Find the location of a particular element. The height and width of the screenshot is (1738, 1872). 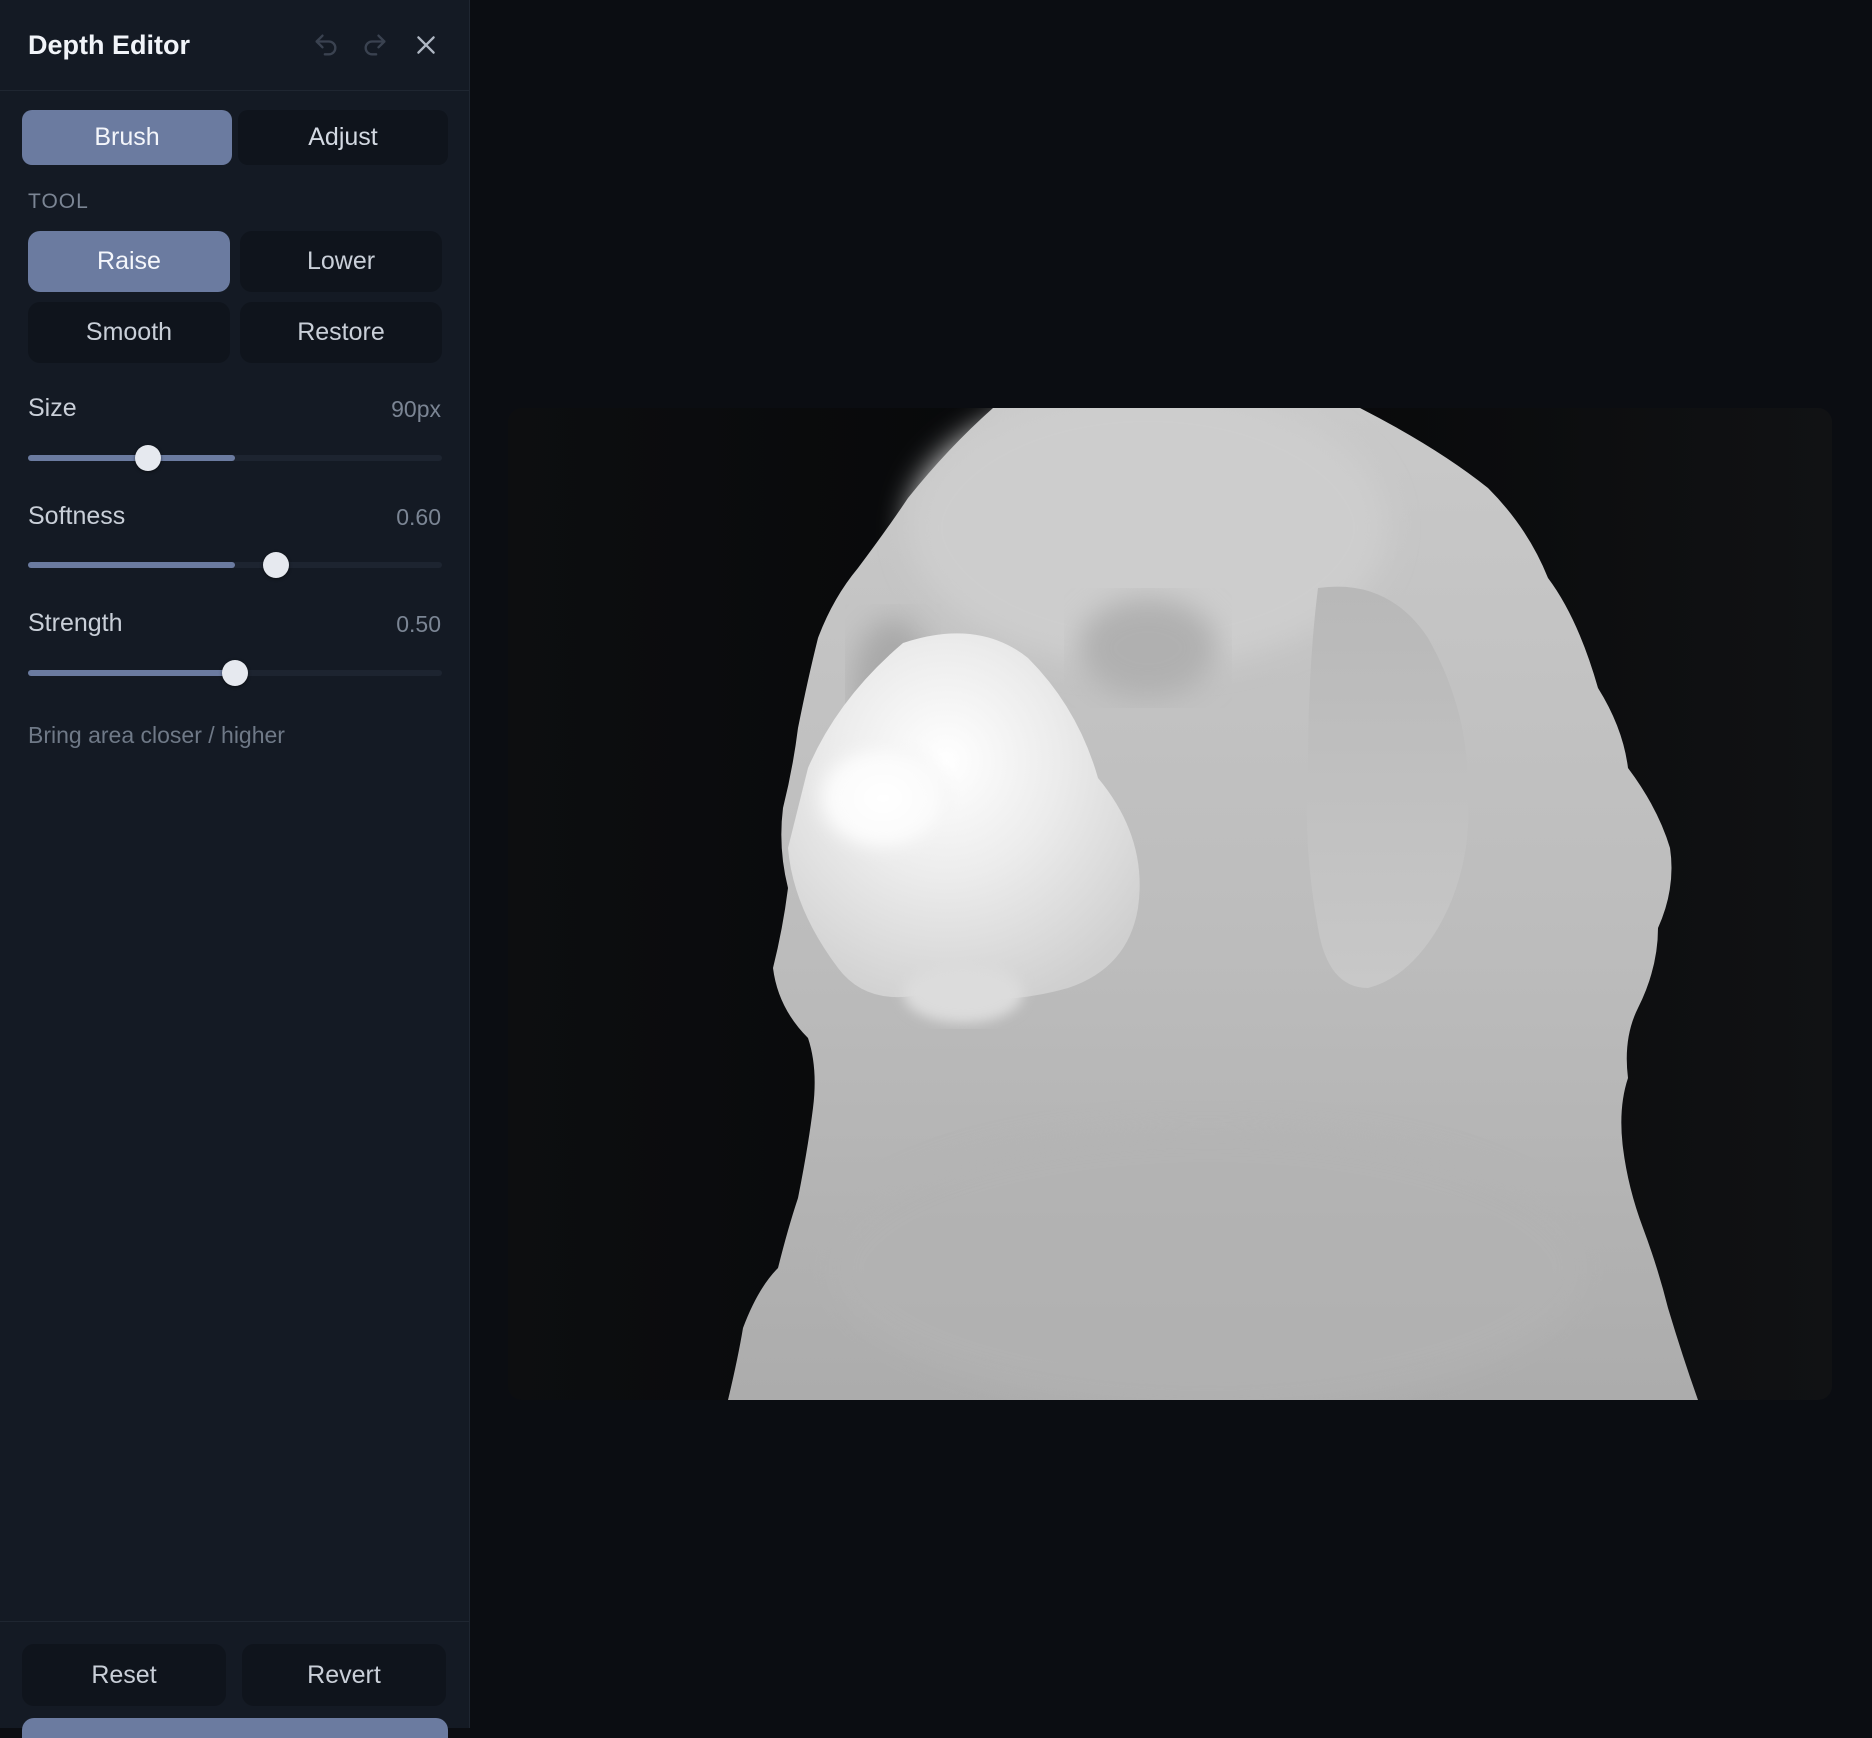

strength-slider is located at coordinates (235, 673).